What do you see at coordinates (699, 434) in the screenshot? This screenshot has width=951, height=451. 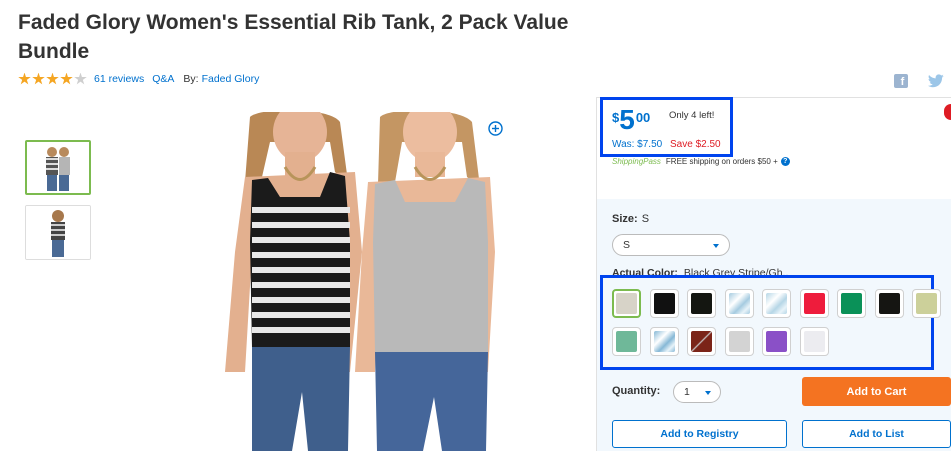 I see `add-to-registry-button: Add to Registry` at bounding box center [699, 434].